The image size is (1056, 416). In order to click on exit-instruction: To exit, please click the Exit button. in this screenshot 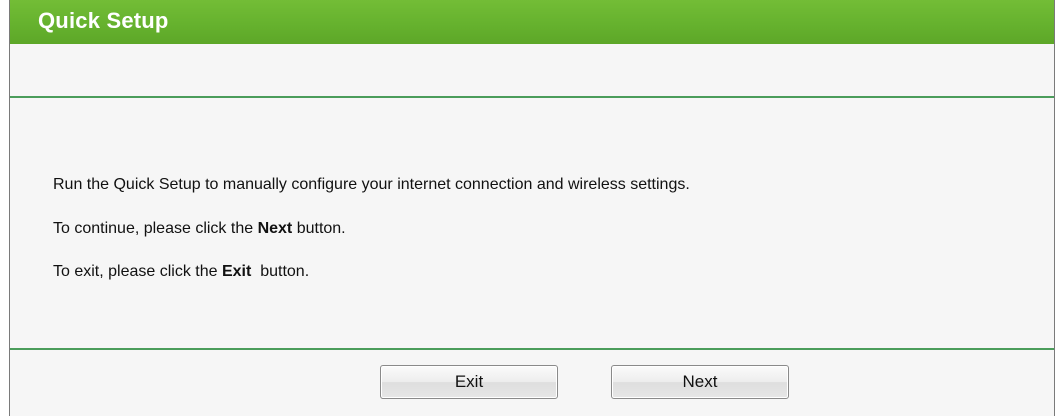, I will do `click(181, 272)`.